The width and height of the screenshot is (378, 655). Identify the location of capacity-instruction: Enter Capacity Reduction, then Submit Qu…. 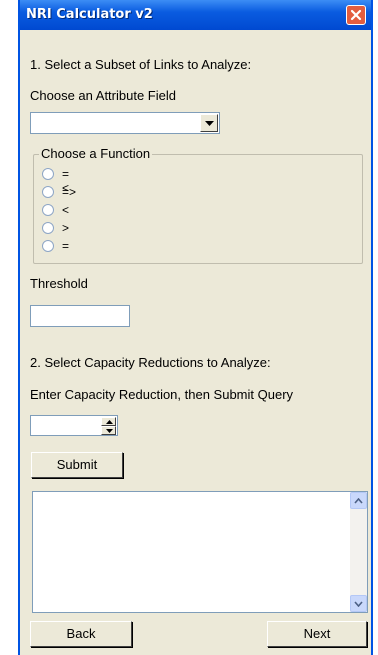
(162, 394).